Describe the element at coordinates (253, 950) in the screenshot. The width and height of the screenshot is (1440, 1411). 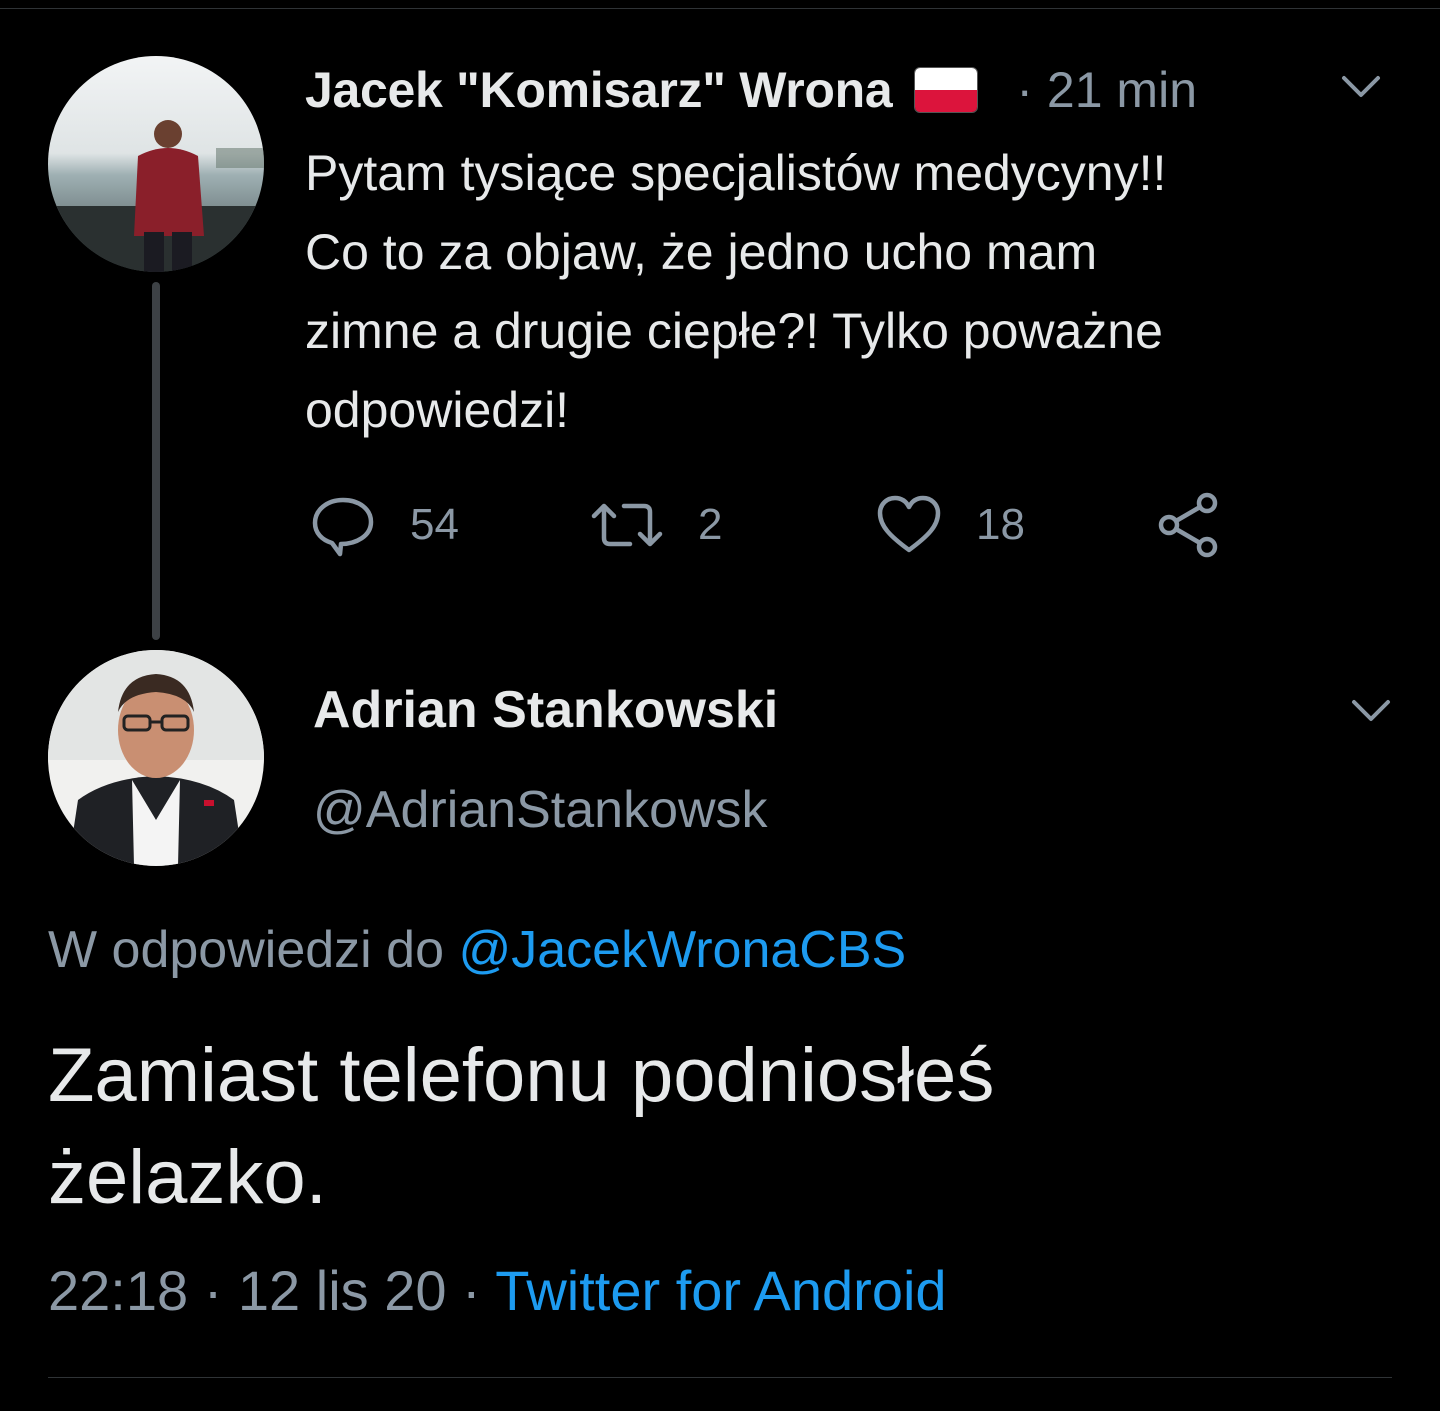
I see `reply-prefix: W odpowiedzi do` at that location.